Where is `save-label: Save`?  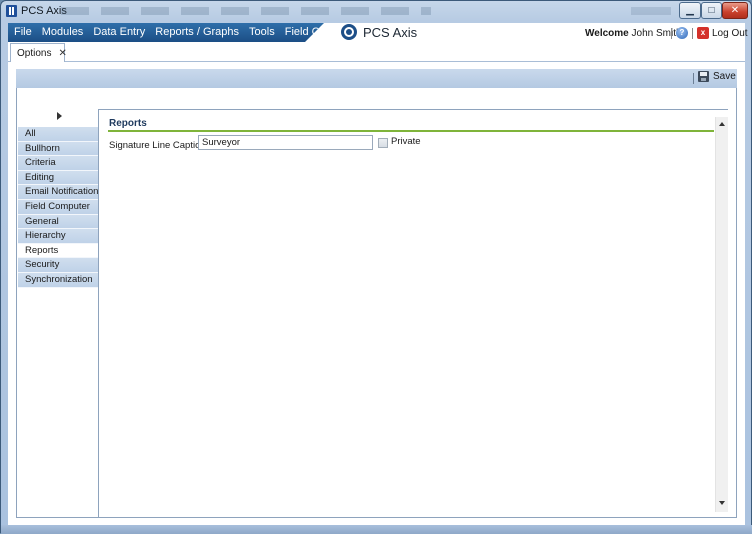 save-label: Save is located at coordinates (724, 76).